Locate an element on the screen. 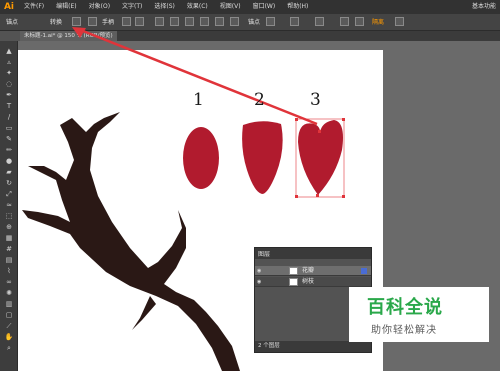  layers-panel-footer: 2 个图层 is located at coordinates (313, 346).